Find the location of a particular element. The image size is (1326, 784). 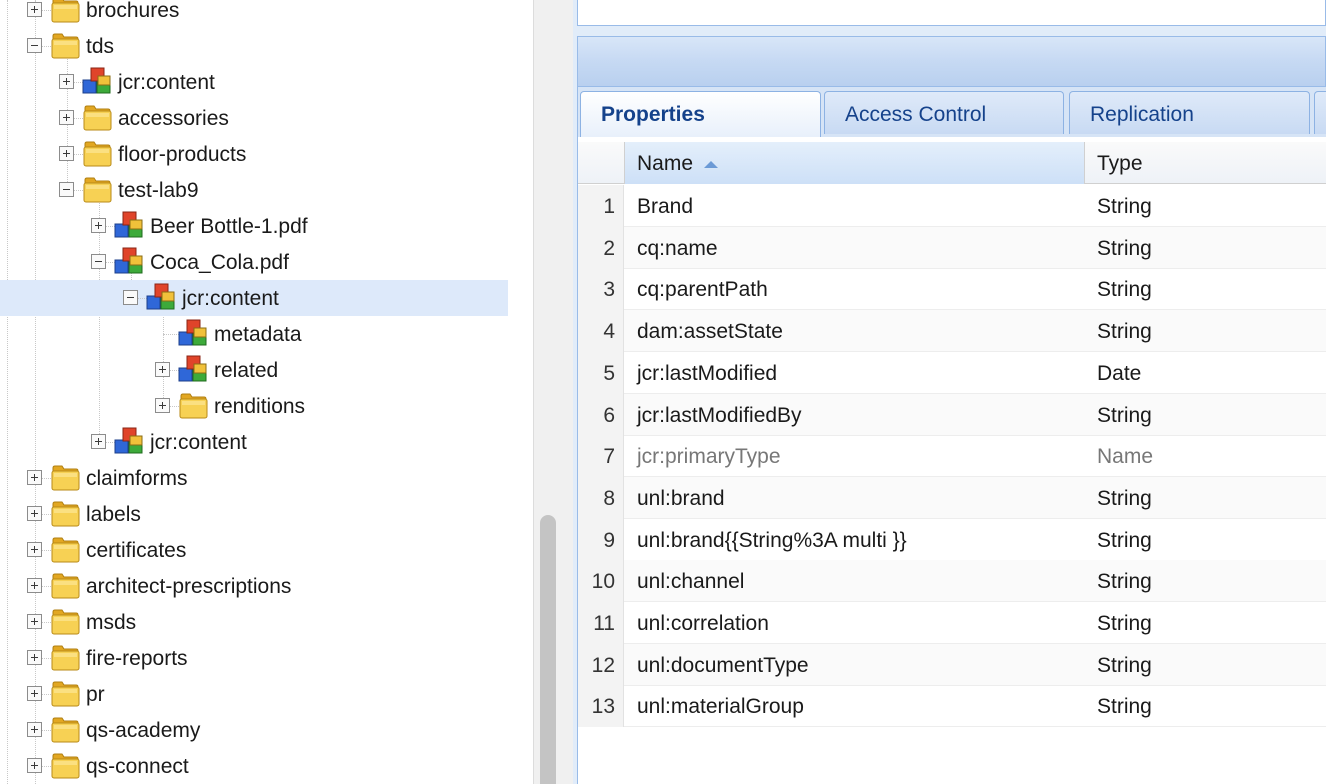

table-row: 1 Brand String is located at coordinates (952, 206).